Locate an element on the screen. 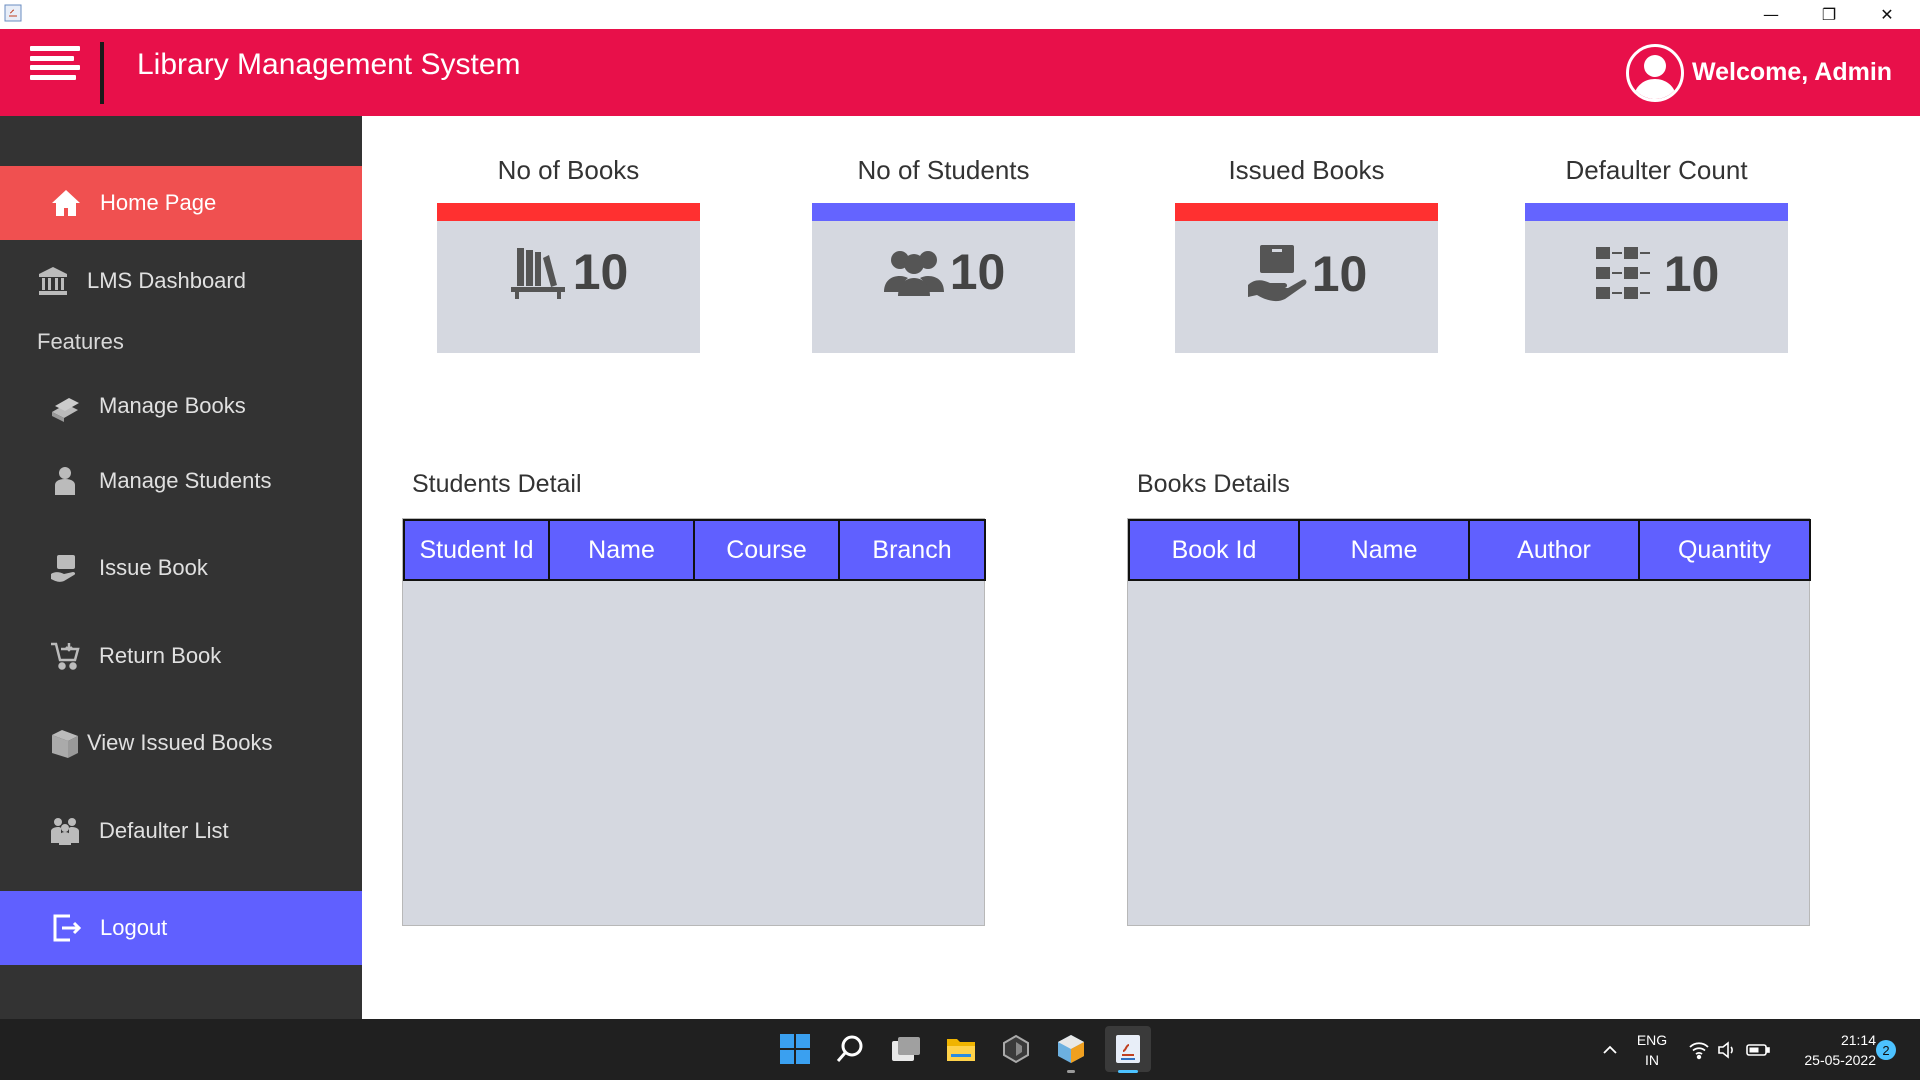  java-app-taskbar-icon is located at coordinates (1128, 1049).